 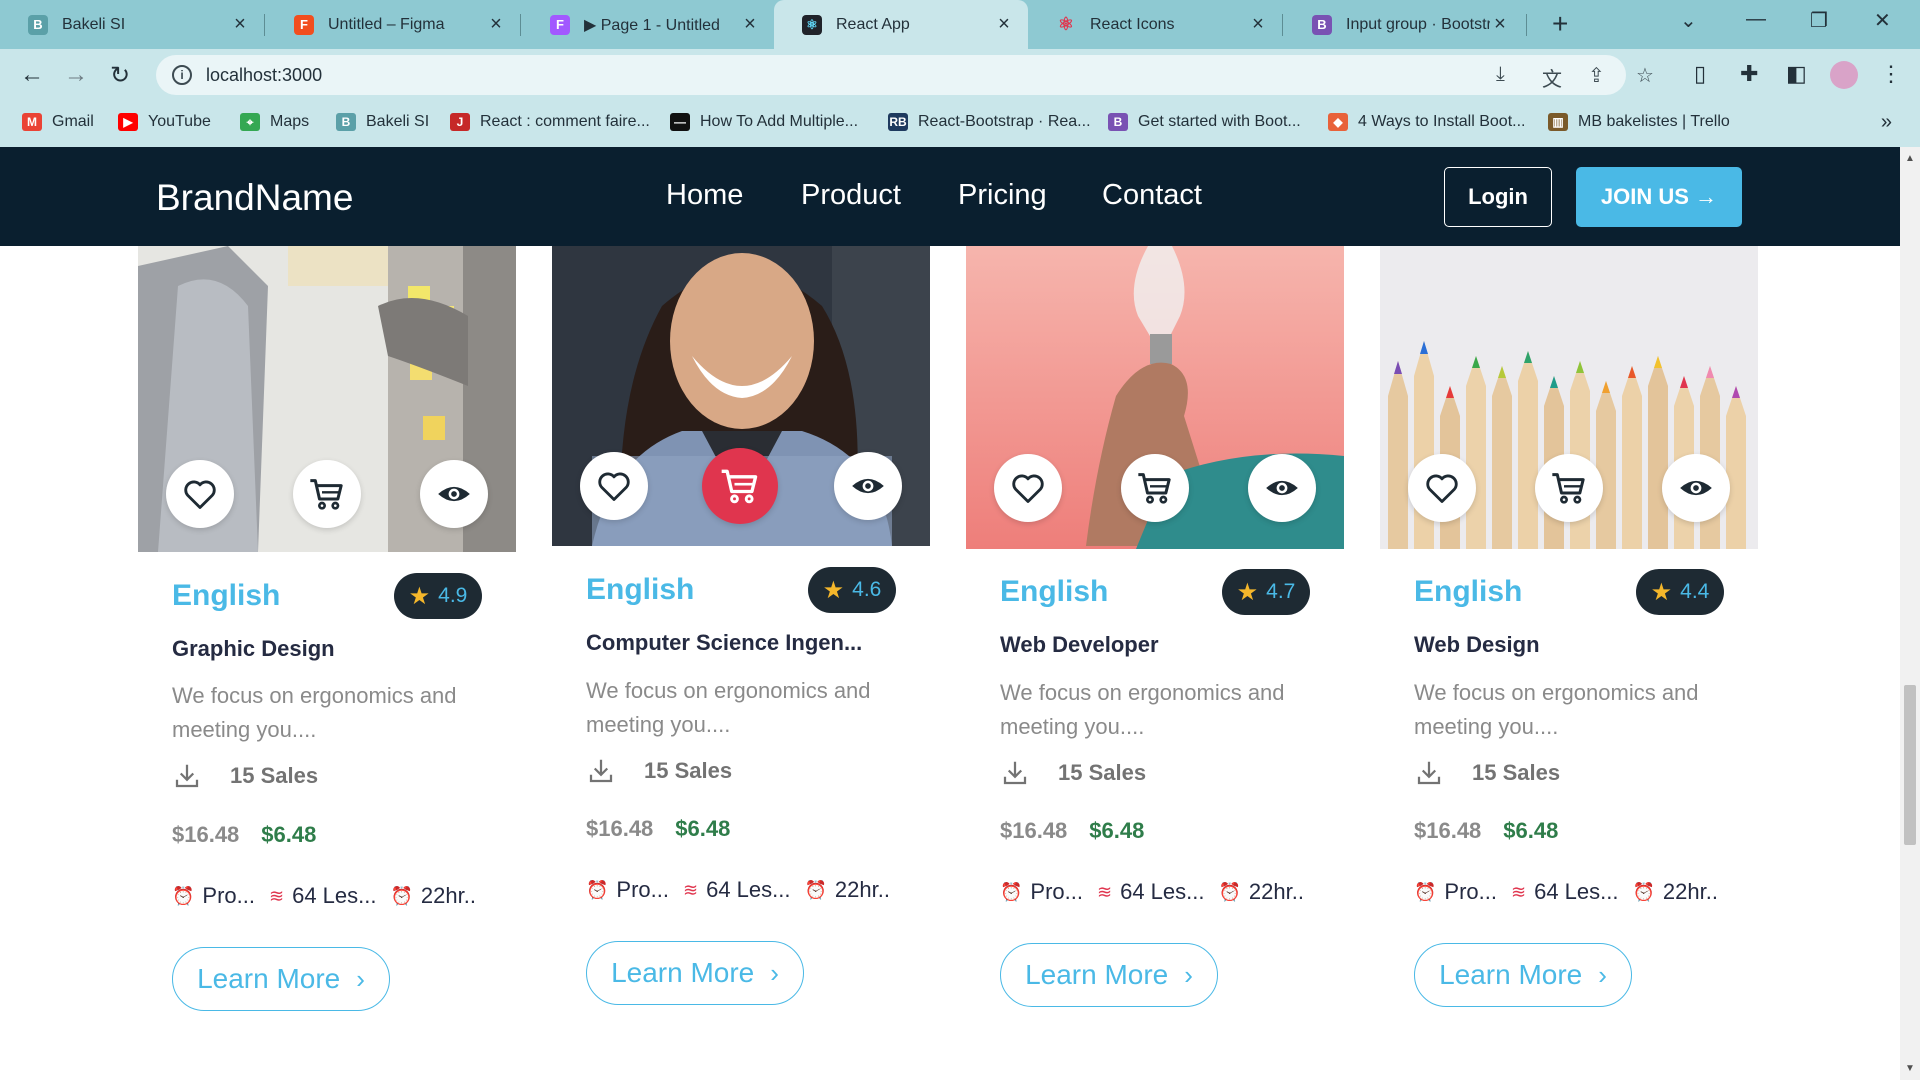 What do you see at coordinates (1477, 645) in the screenshot?
I see `course-title: Web Design` at bounding box center [1477, 645].